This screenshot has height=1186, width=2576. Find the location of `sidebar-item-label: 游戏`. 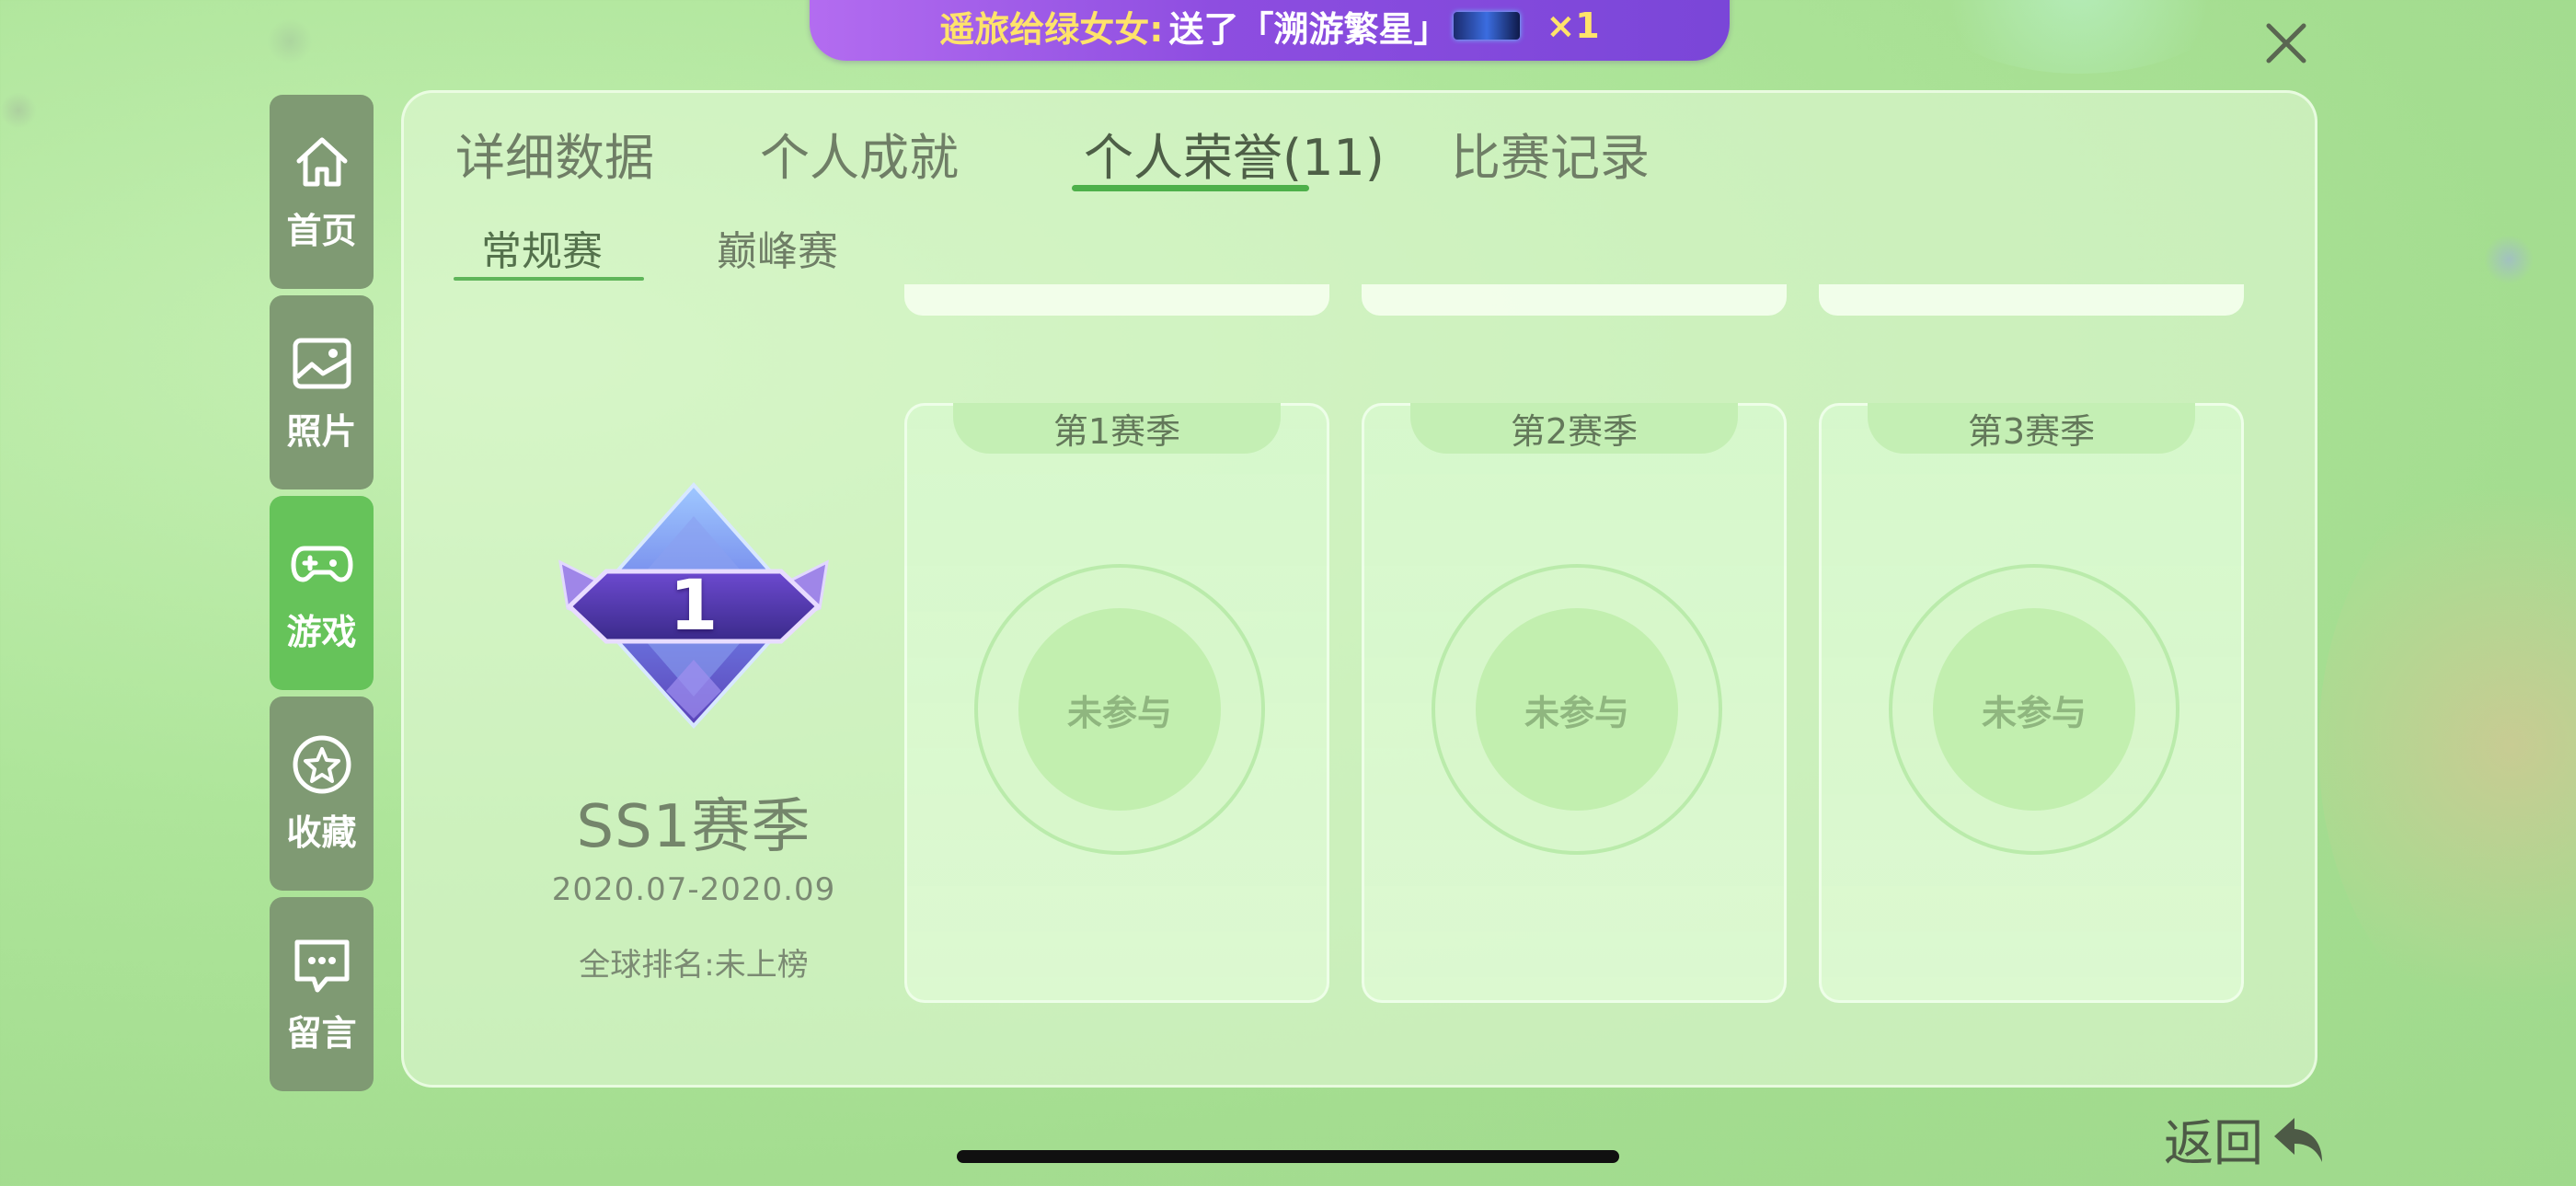

sidebar-item-label: 游戏 is located at coordinates (321, 632).